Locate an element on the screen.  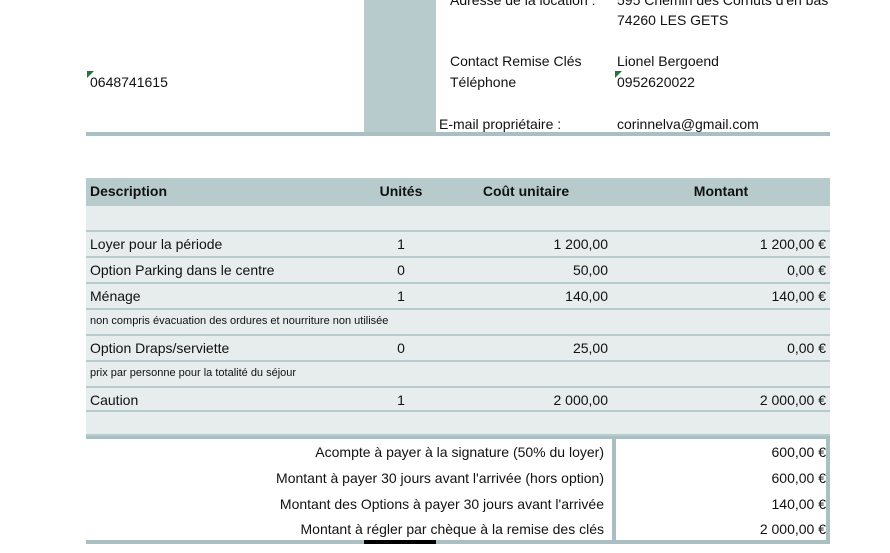
contact-label: Contact Remise Clés is located at coordinates (516, 61).